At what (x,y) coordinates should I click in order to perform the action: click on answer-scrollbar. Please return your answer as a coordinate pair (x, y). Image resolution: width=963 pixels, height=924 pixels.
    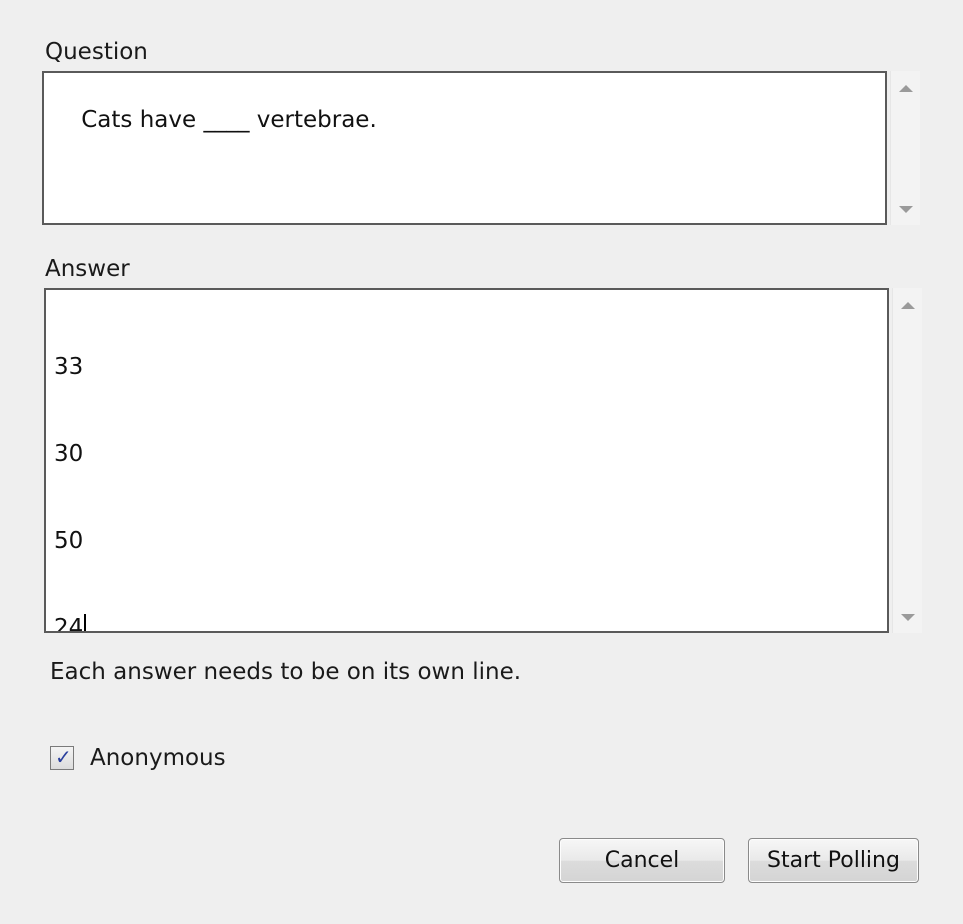
    Looking at the image, I should click on (907, 460).